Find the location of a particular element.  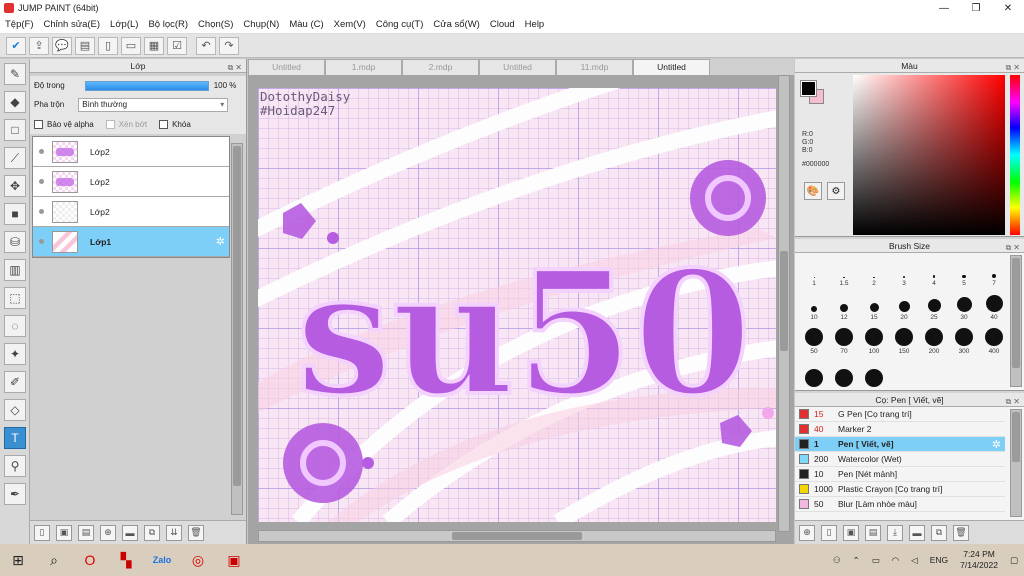

clip-checkbox: Xén bớt is located at coordinates (126, 124).